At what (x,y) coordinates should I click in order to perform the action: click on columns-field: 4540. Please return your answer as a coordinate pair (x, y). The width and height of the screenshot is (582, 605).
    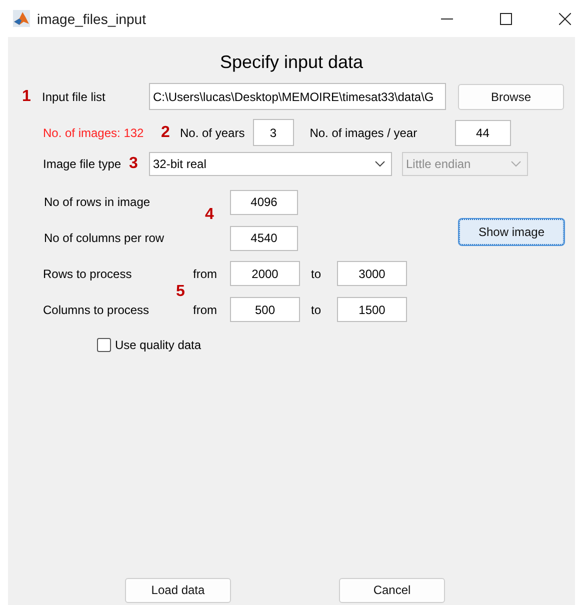
    Looking at the image, I should click on (264, 238).